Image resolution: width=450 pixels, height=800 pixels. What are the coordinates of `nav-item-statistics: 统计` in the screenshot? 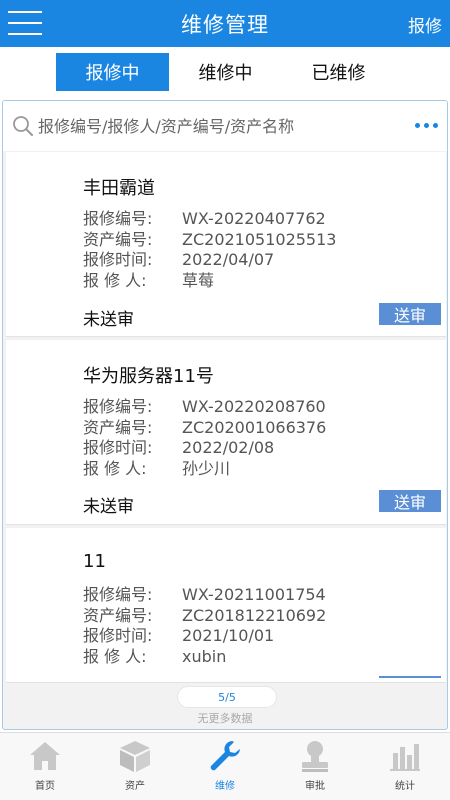 It's located at (405, 766).